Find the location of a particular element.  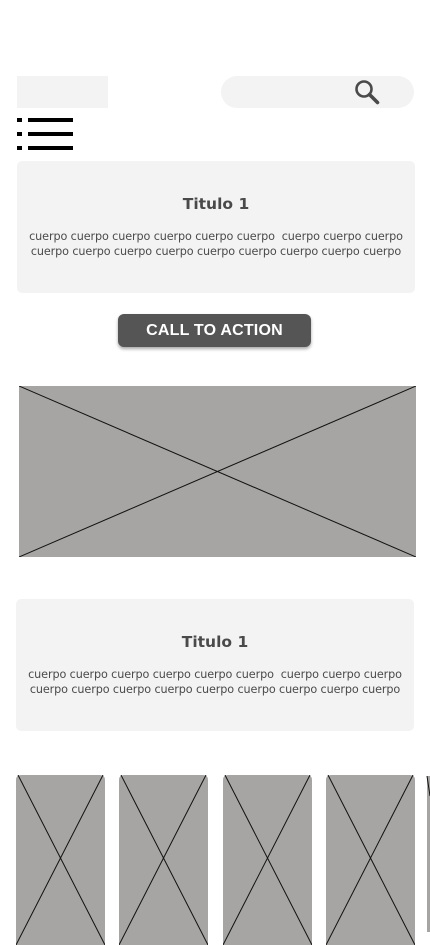

call-to-action-button: CALL TO ACTION is located at coordinates (214, 330).